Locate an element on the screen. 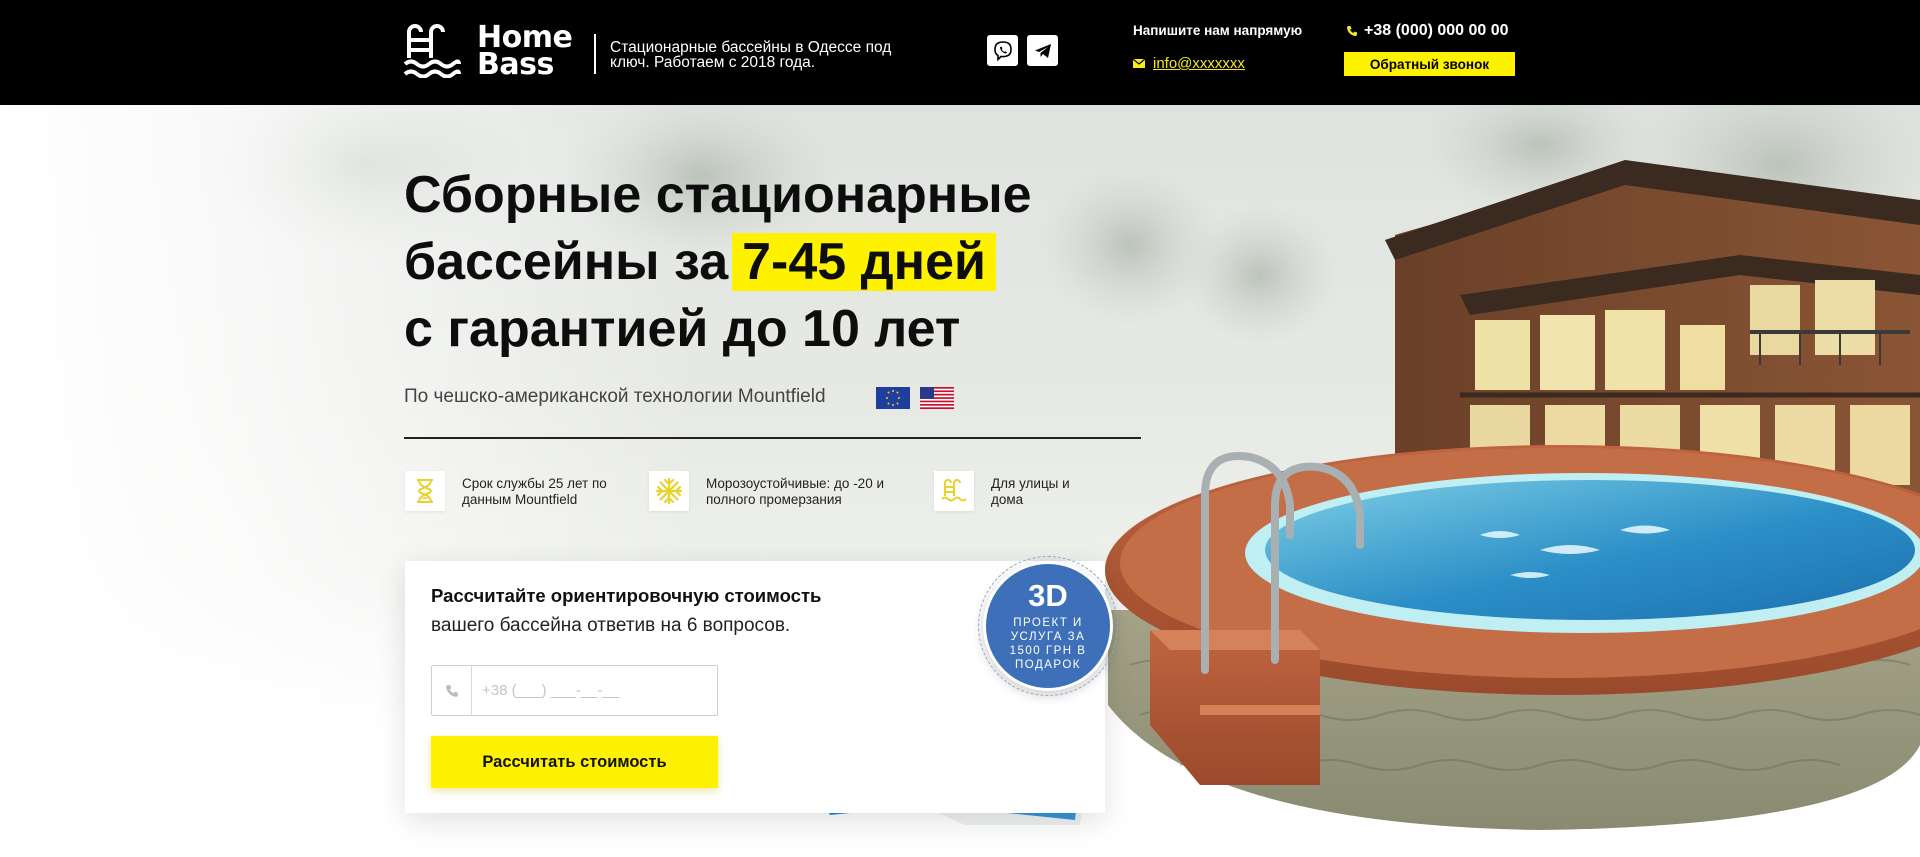 This screenshot has height=857, width=1920. phone-contact: +38 (000) 000 00 00 is located at coordinates (1427, 31).